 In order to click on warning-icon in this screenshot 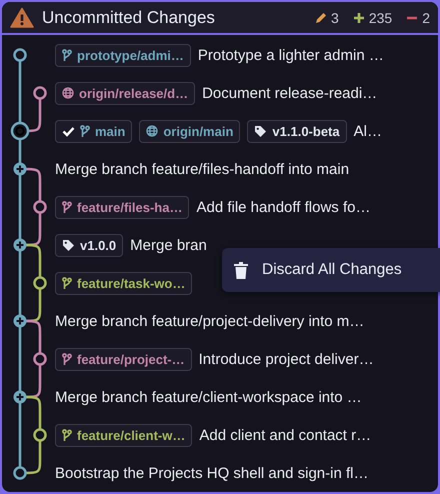, I will do `click(22, 17)`.